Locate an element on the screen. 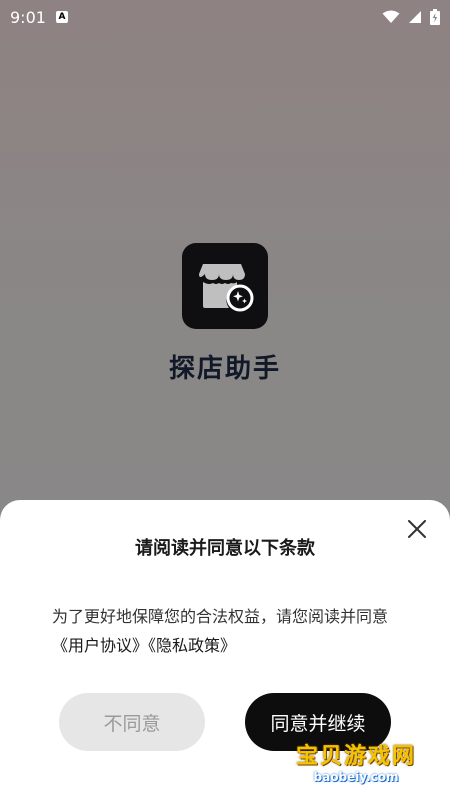  wifi-icon is located at coordinates (391, 16).